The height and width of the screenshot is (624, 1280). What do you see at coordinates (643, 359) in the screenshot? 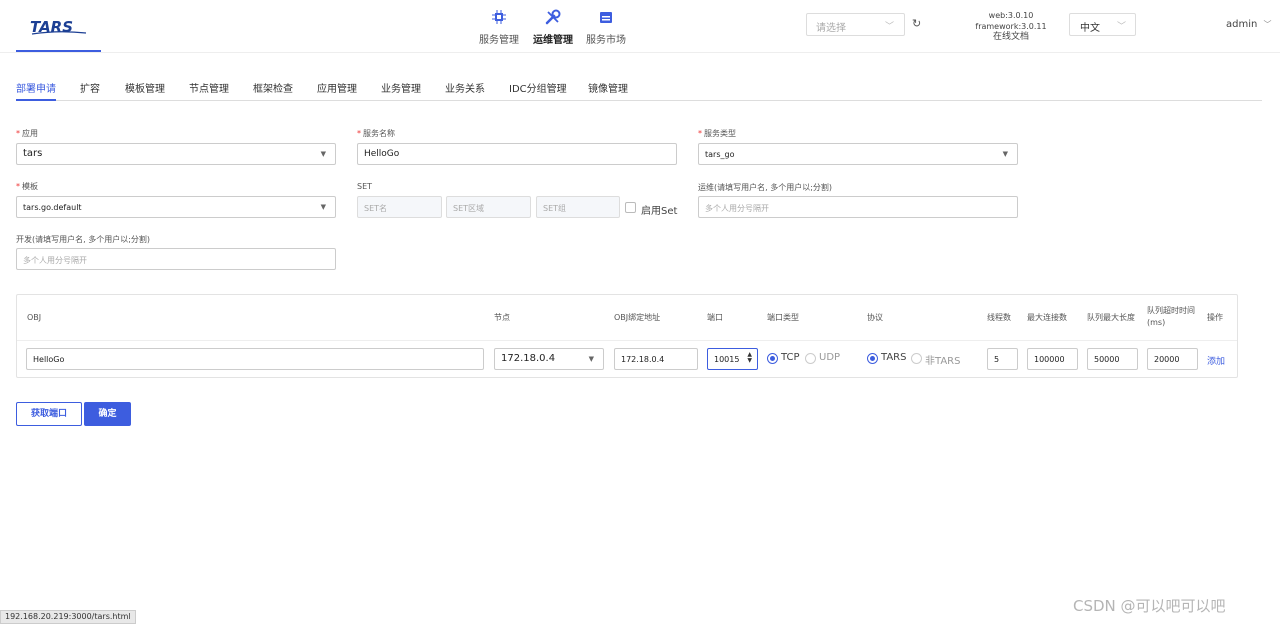
I see `bind-value: 172.18.0.4` at bounding box center [643, 359].